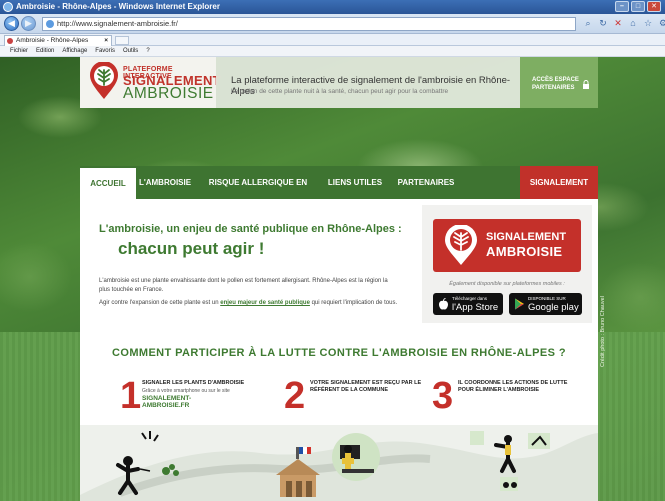 The image size is (665, 501). What do you see at coordinates (10, 41) in the screenshot?
I see `tab-favicon-icon` at bounding box center [10, 41].